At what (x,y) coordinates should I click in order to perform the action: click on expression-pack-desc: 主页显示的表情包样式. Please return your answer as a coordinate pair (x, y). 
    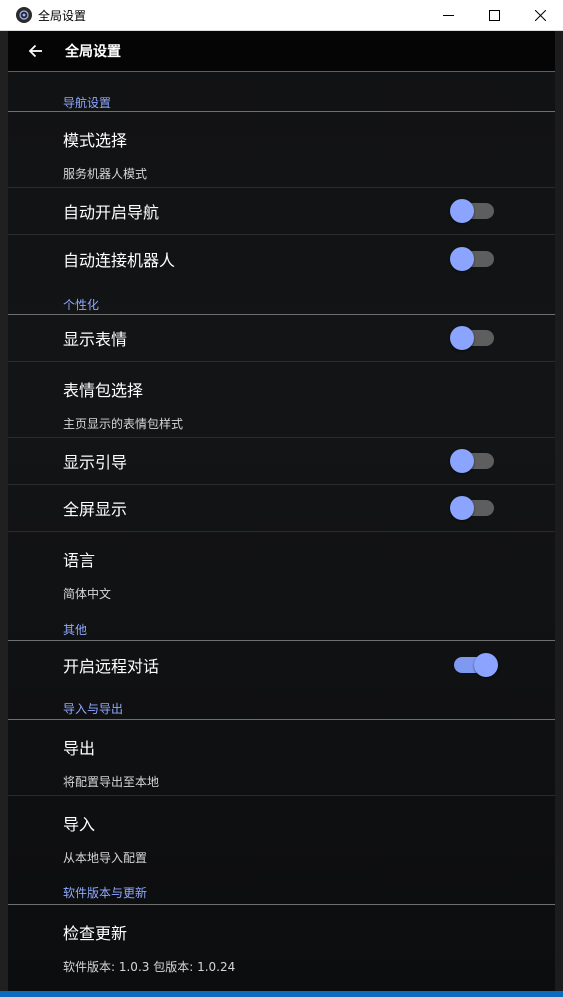
    Looking at the image, I should click on (123, 424).